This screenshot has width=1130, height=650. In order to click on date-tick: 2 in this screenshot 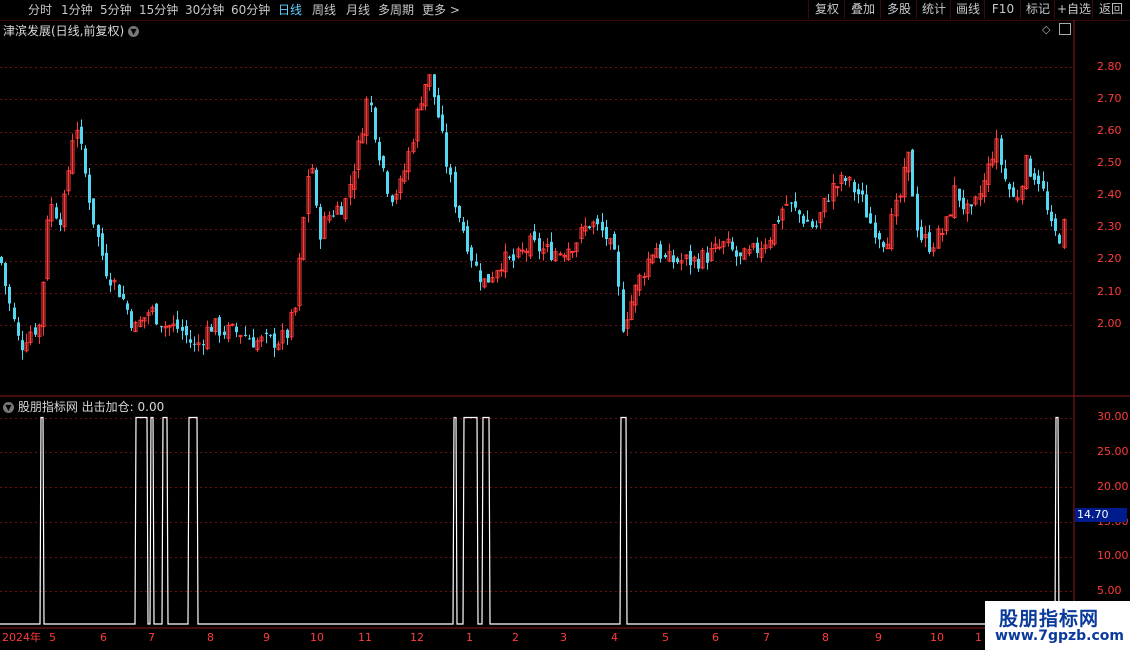, I will do `click(515, 637)`.